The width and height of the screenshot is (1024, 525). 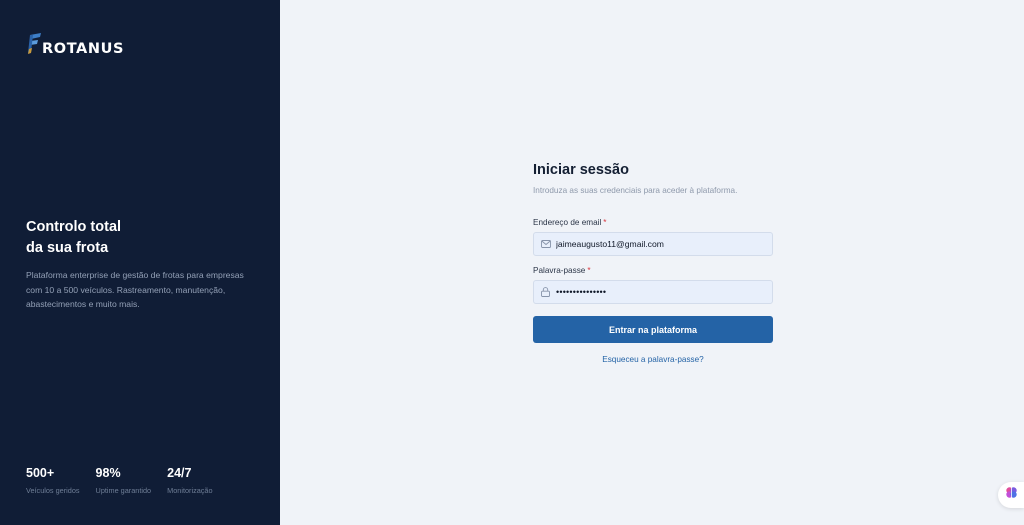 What do you see at coordinates (179, 473) in the screenshot?
I see `stat-value: 24/7` at bounding box center [179, 473].